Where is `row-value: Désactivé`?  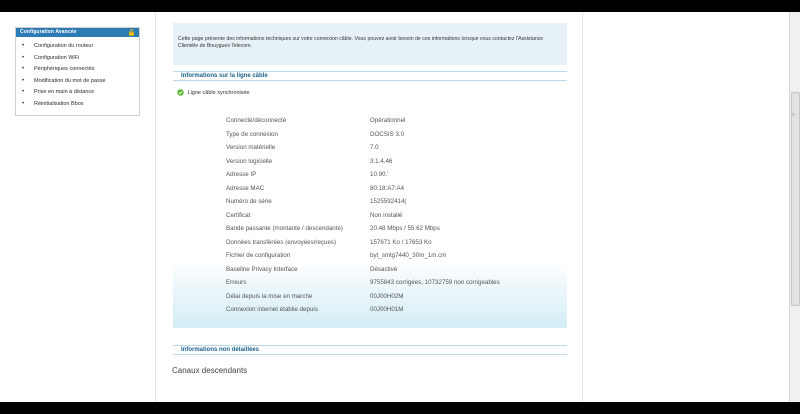 row-value: Désactivé is located at coordinates (384, 269).